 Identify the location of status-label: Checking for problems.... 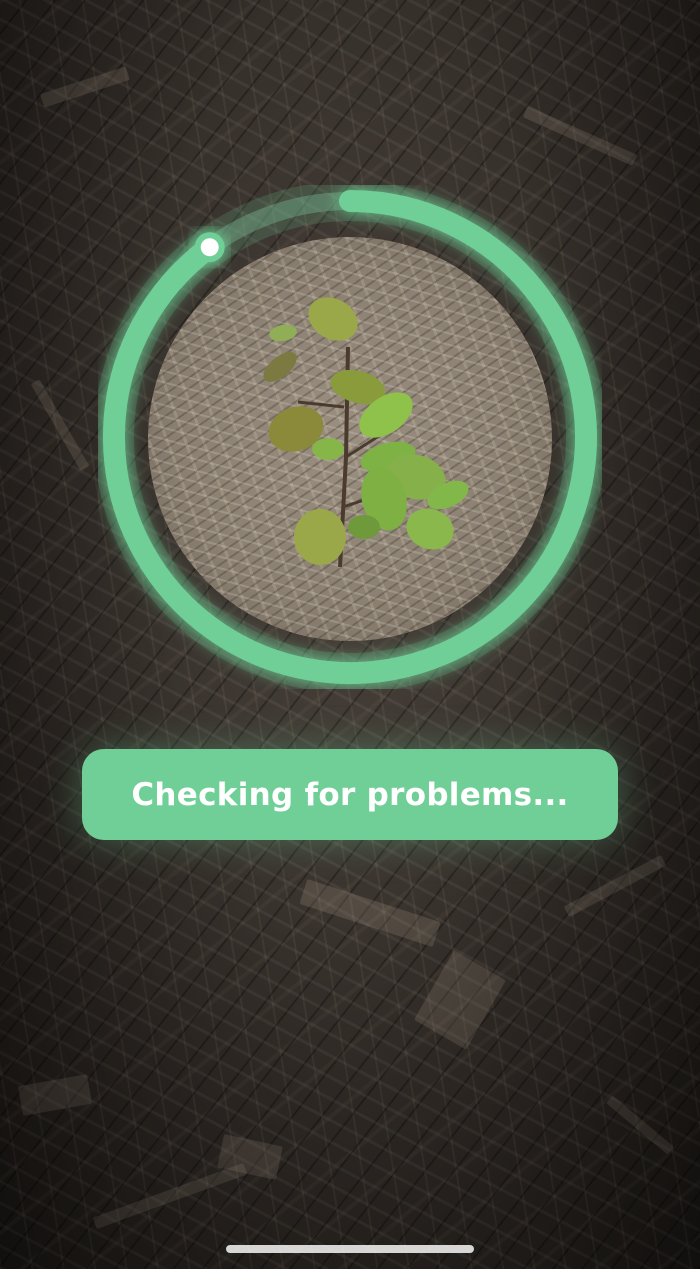
(350, 794).